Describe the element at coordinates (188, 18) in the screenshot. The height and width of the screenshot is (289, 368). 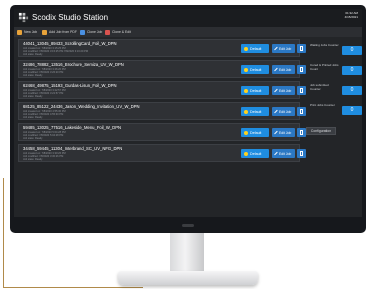
I see `title-bar: Scodix Studio Station 01:32 AM 4/15/2021` at that location.